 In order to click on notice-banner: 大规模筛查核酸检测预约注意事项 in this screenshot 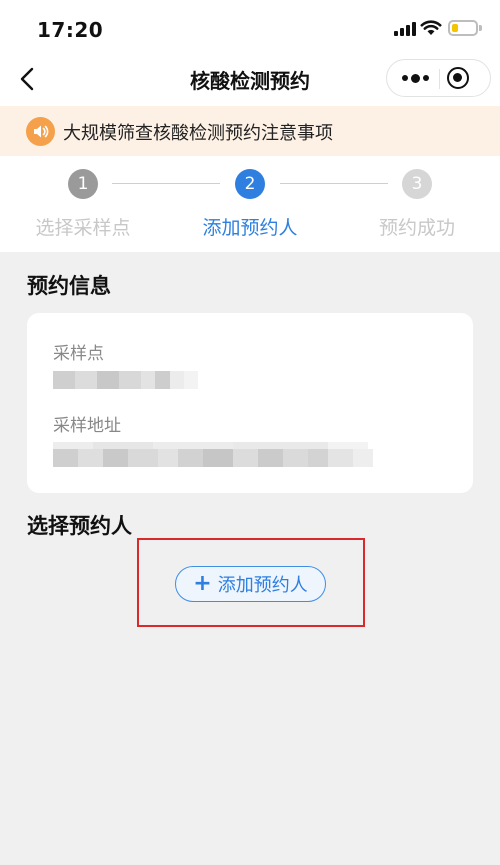, I will do `click(250, 131)`.